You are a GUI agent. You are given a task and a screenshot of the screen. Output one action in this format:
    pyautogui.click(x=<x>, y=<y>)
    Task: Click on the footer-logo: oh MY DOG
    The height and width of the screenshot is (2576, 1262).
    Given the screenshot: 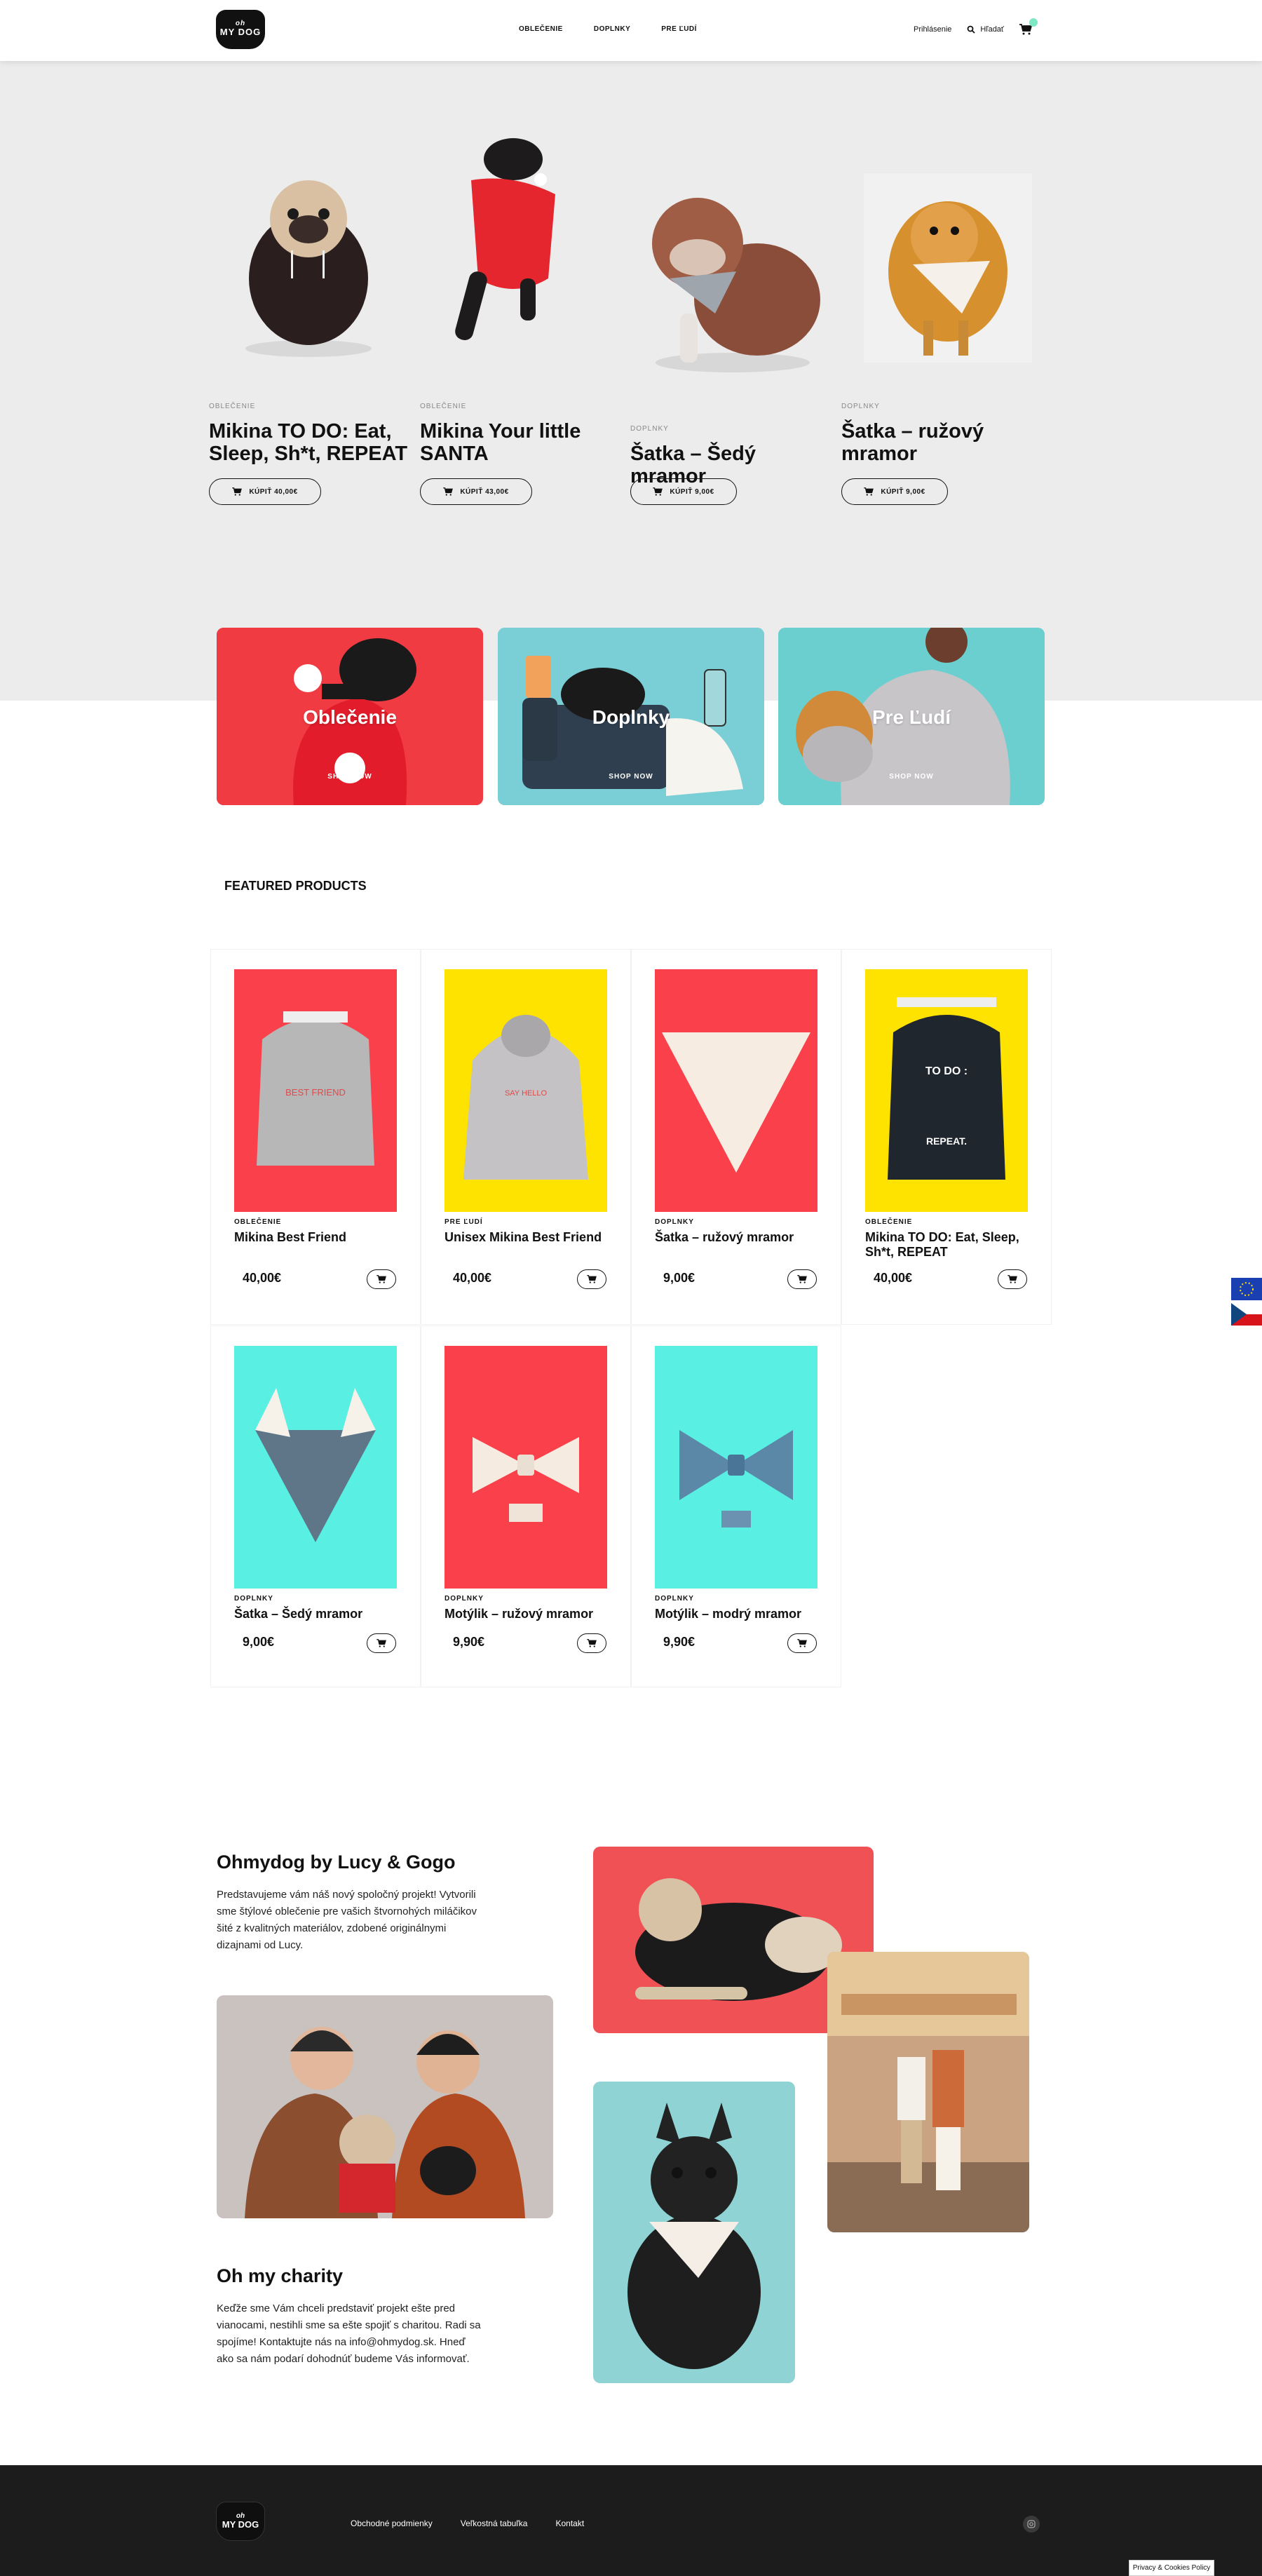 What is the action you would take?
    pyautogui.click(x=241, y=2521)
    